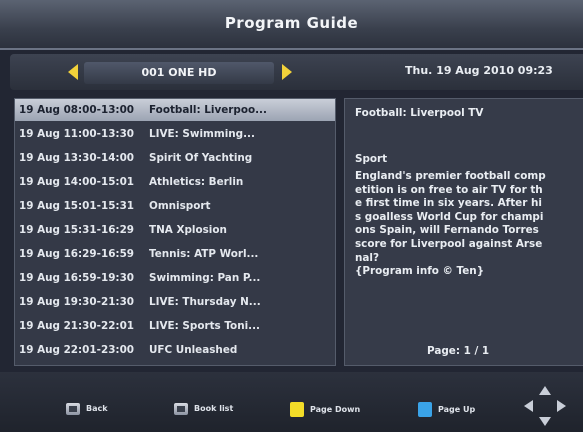 This screenshot has width=583, height=432. What do you see at coordinates (77, 206) in the screenshot?
I see `program-time: 19 Aug 15:01-15:31` at bounding box center [77, 206].